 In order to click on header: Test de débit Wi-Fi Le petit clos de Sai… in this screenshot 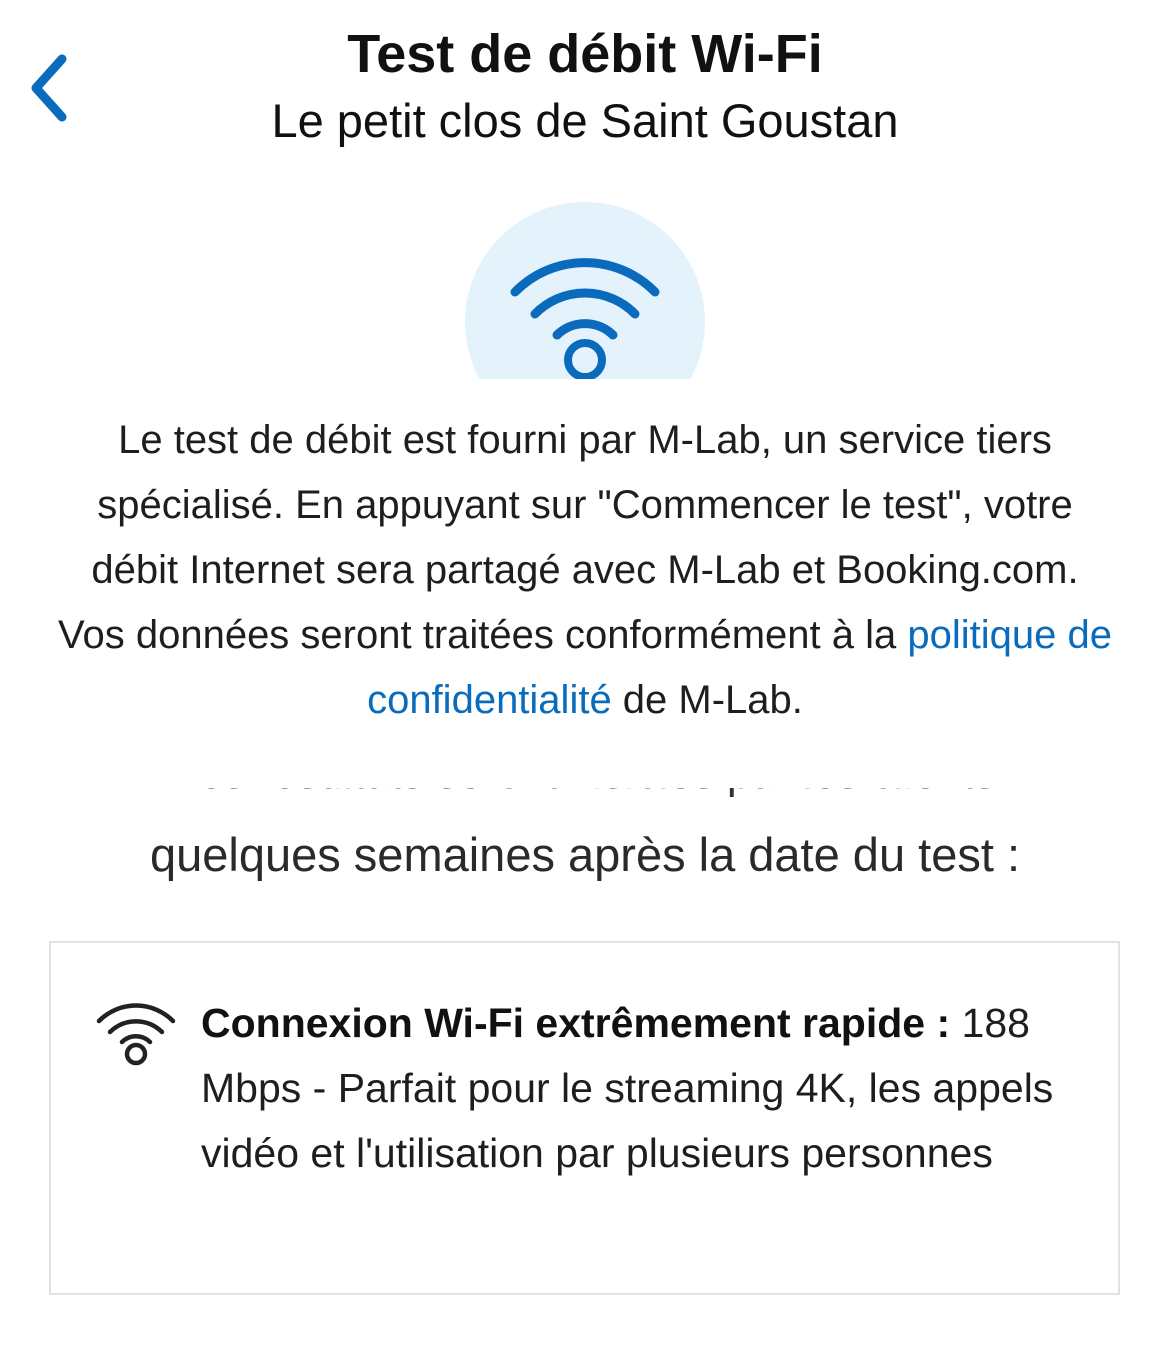, I will do `click(585, 86)`.